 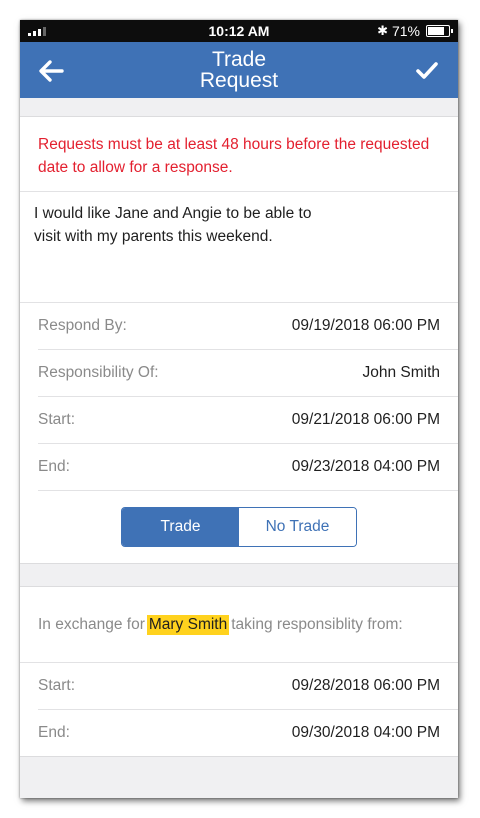 I want to click on exchange-start-row: Start: 09/28/2018 06:00 PM, so click(x=248, y=686).